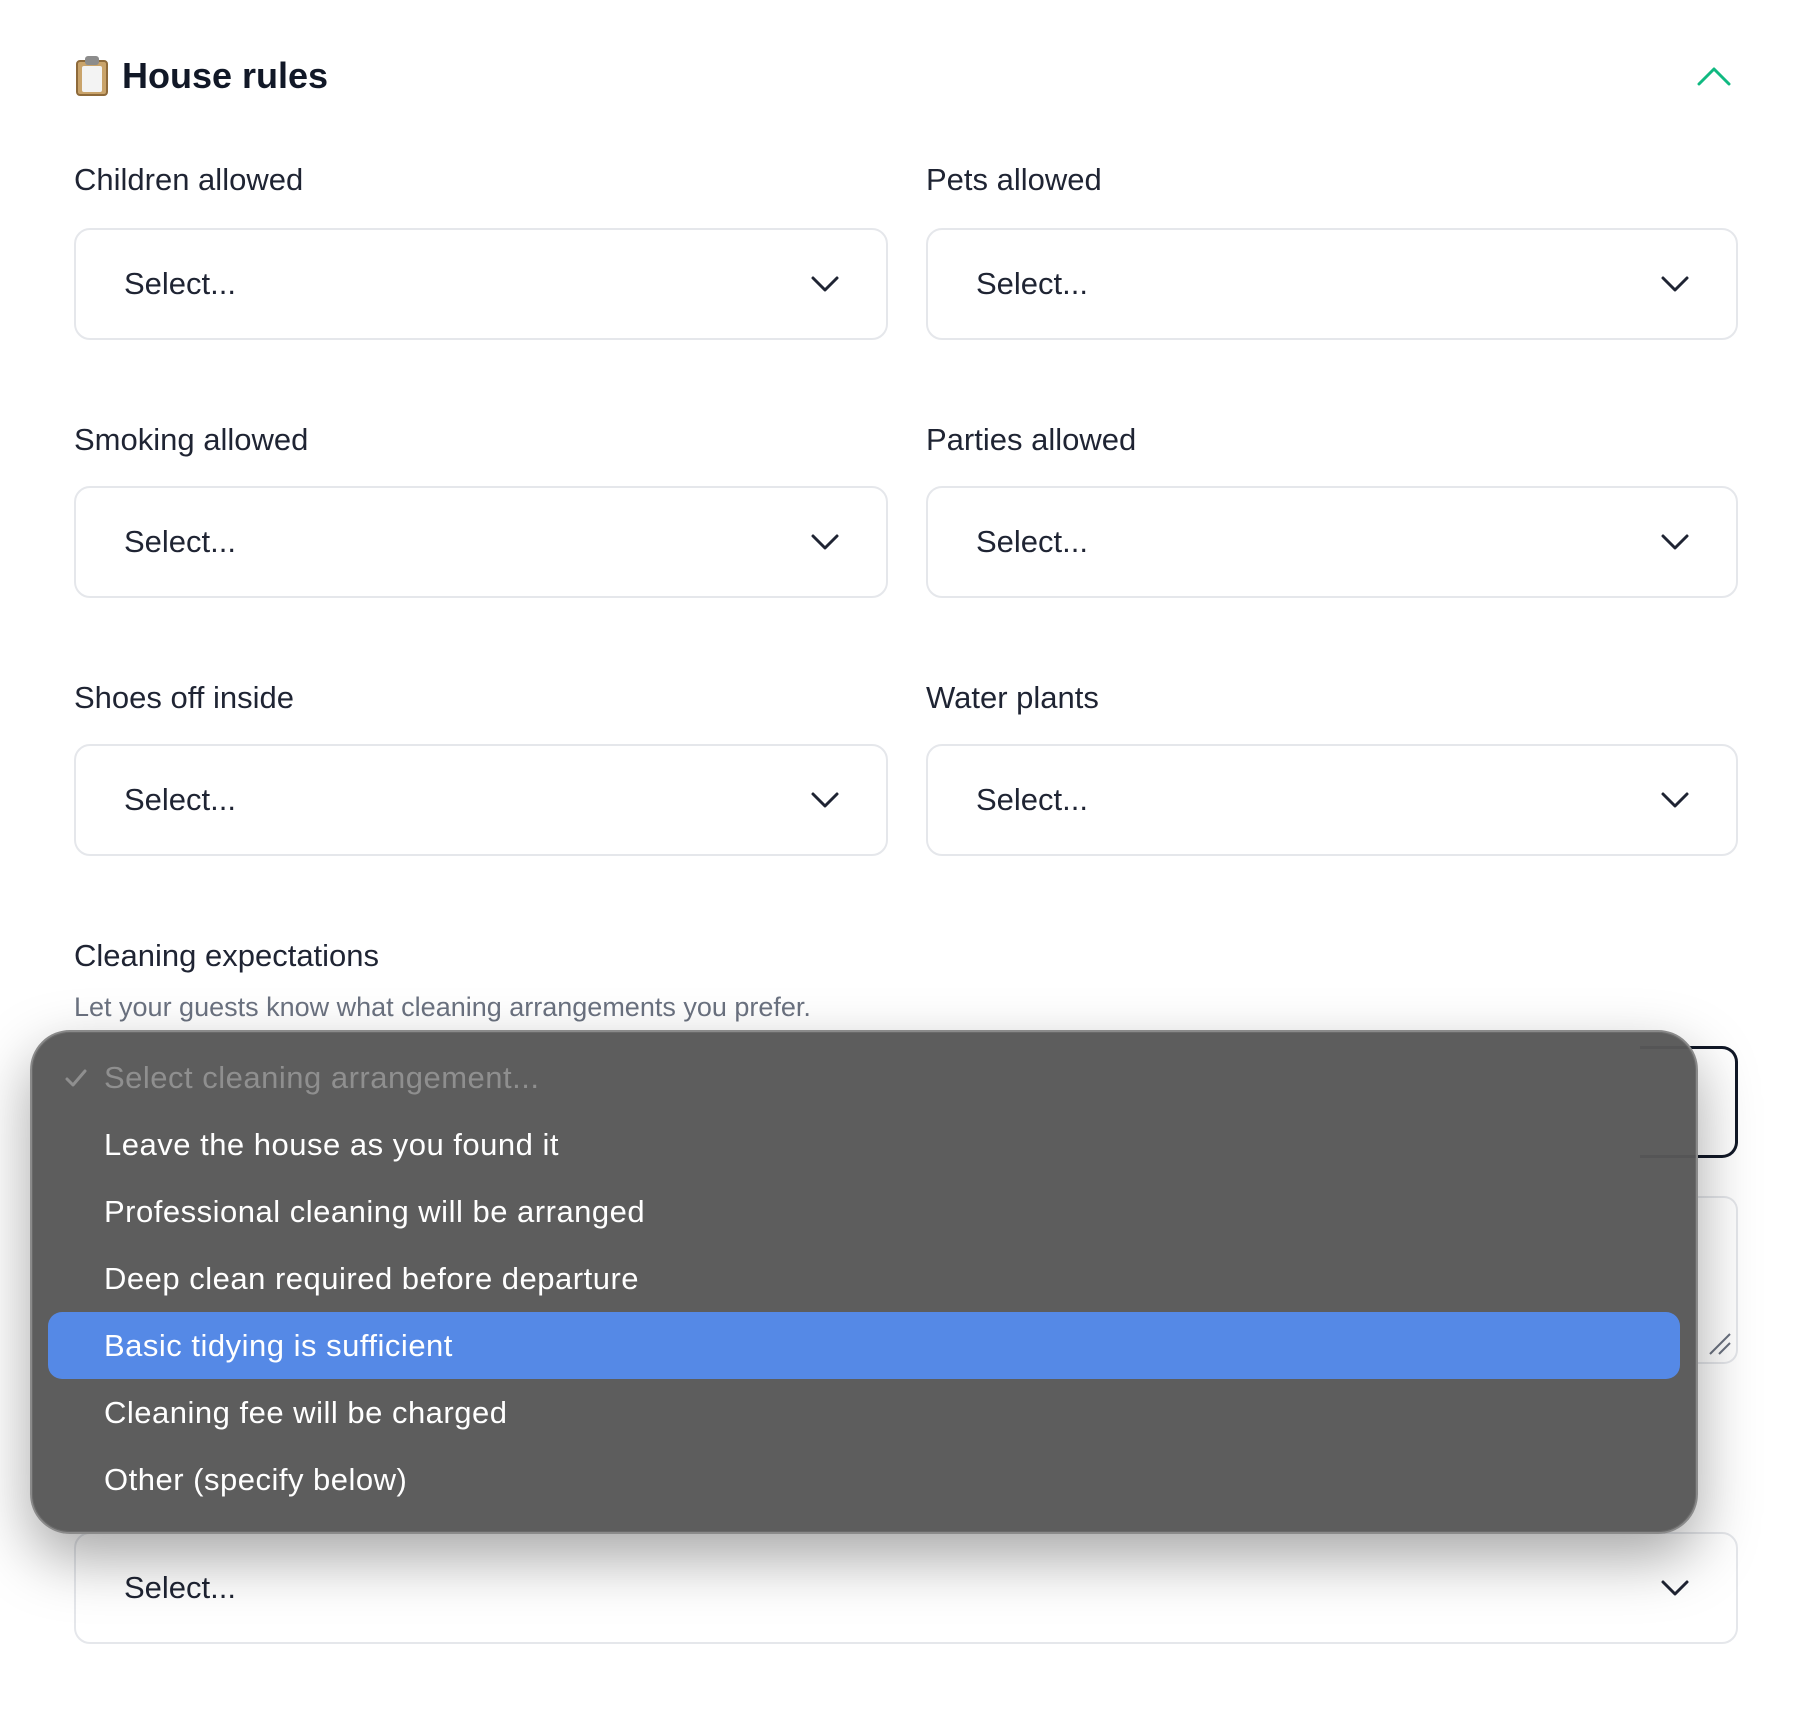 The image size is (1800, 1712). Describe the element at coordinates (1031, 439) in the screenshot. I see `parties-allowed-label: Parties allowed` at that location.